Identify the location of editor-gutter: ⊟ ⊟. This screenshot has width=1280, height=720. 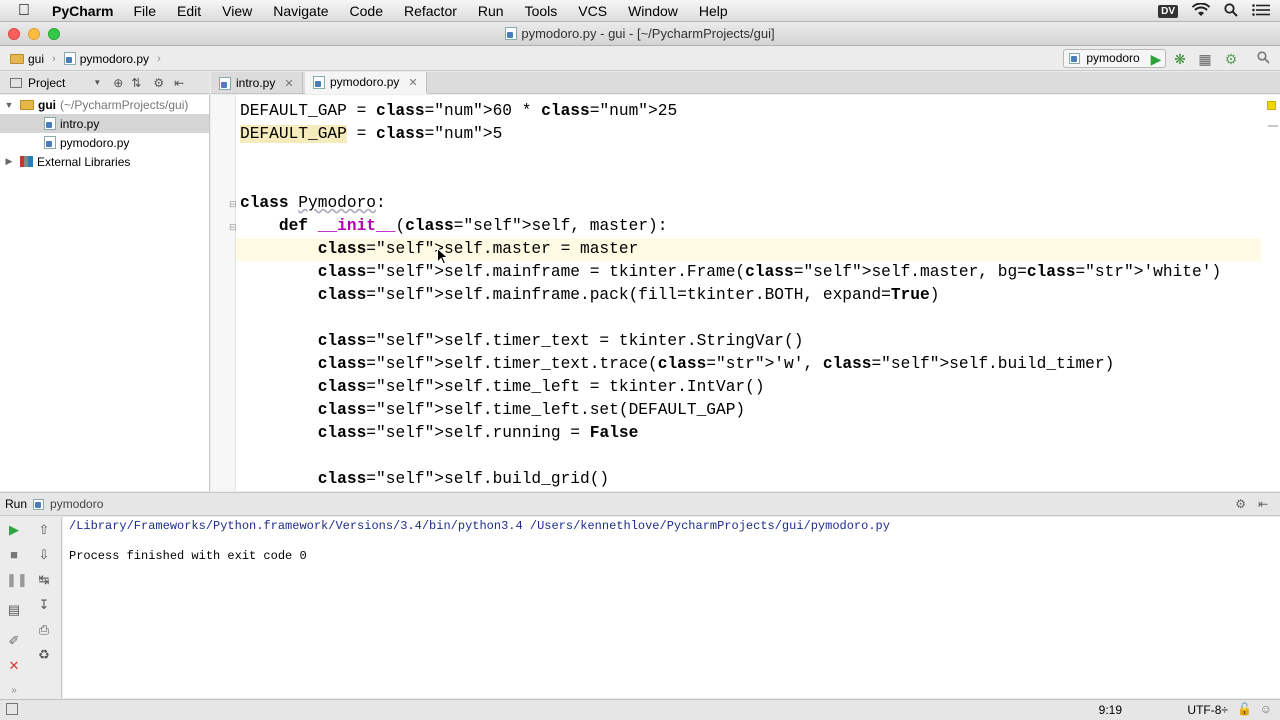
(224, 293).